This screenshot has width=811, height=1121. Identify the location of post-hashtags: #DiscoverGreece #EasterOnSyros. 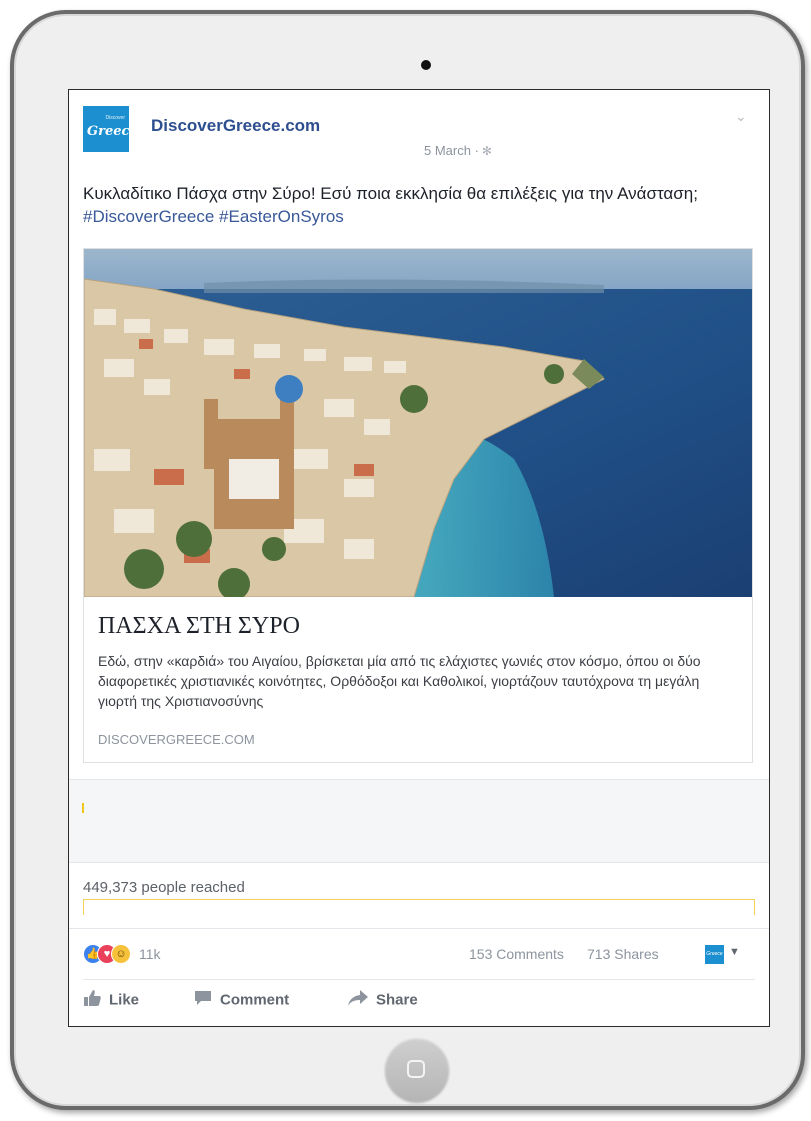
(213, 216).